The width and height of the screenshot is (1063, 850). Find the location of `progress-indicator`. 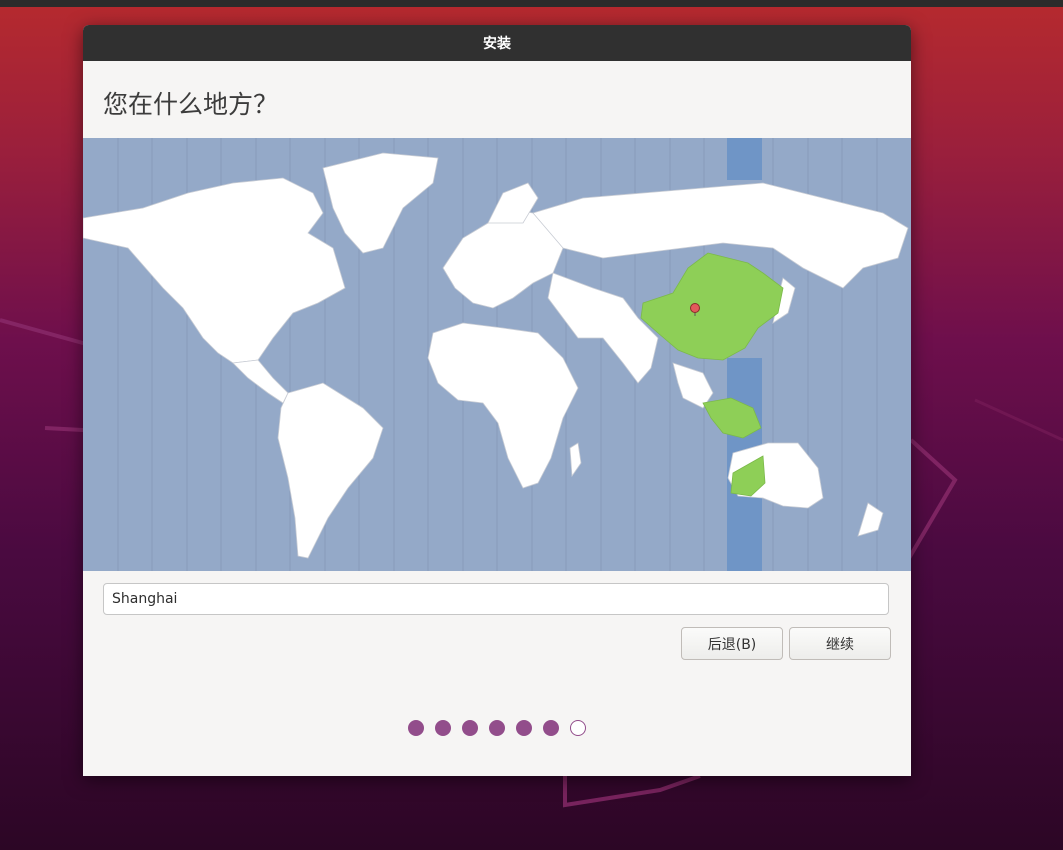

progress-indicator is located at coordinates (497, 728).